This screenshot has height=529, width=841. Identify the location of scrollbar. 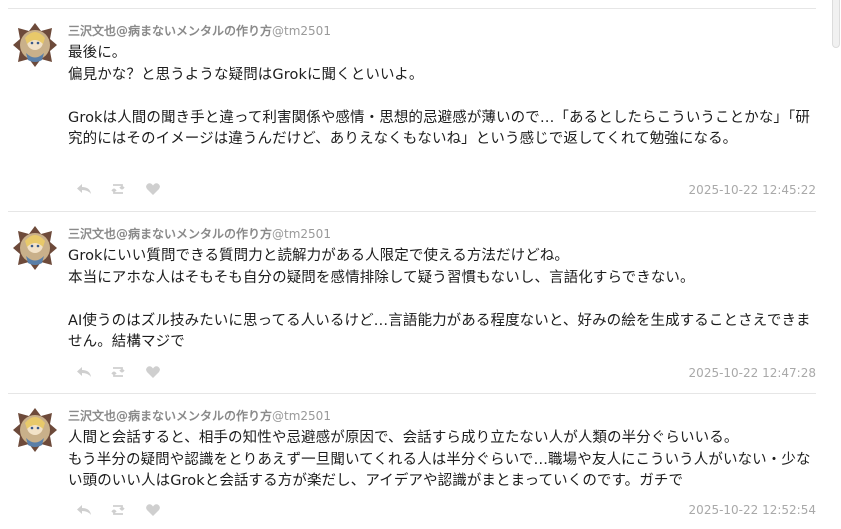
(835, 264).